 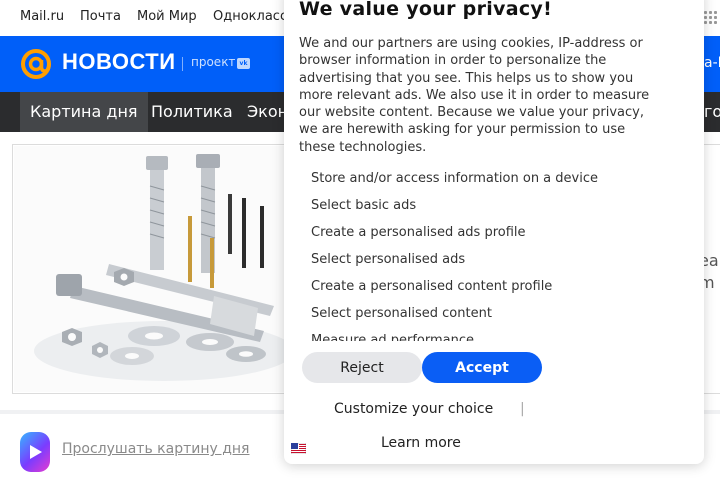 I want to click on site-logo-text: НОВОСТИ, so click(x=119, y=62).